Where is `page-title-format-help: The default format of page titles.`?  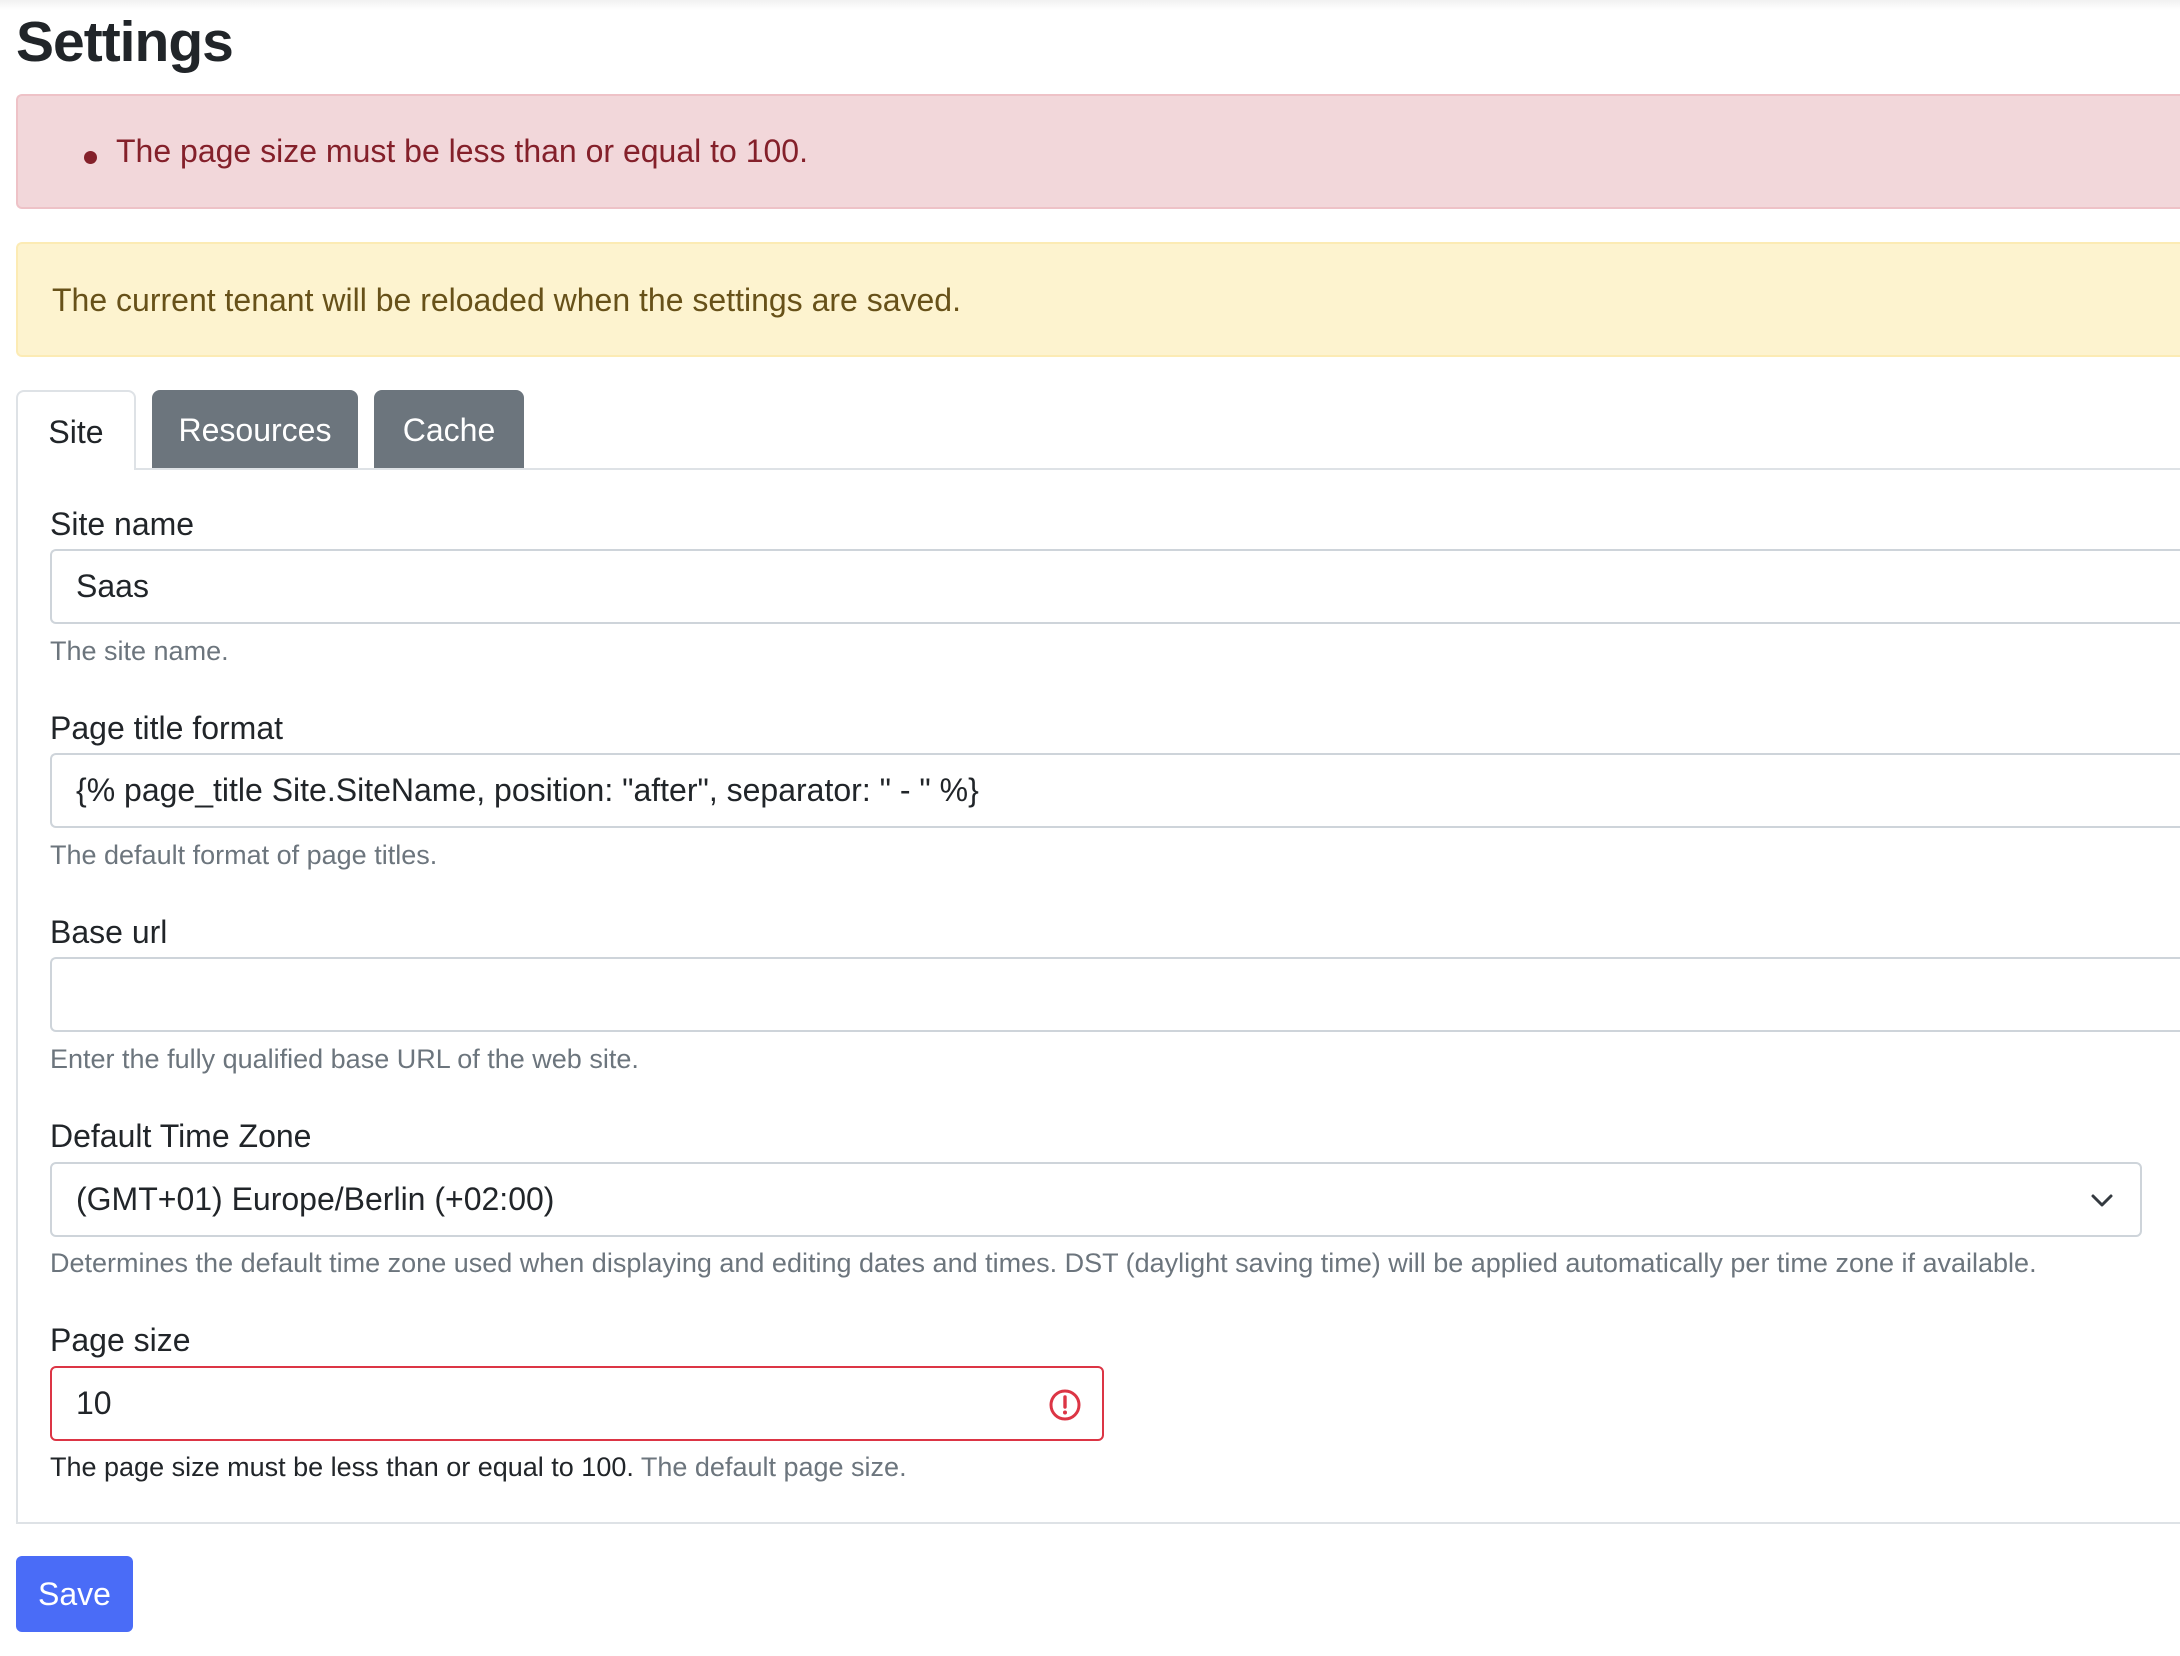
page-title-format-help: The default format of page titles. is located at coordinates (244, 855).